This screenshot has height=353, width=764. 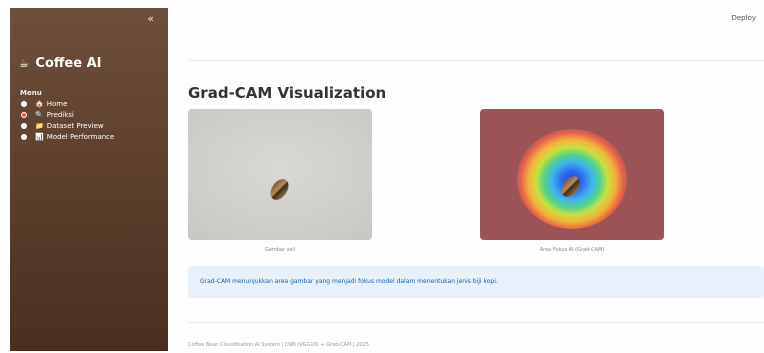 What do you see at coordinates (39, 114) in the screenshot?
I see `magnifier-icon: 🔍` at bounding box center [39, 114].